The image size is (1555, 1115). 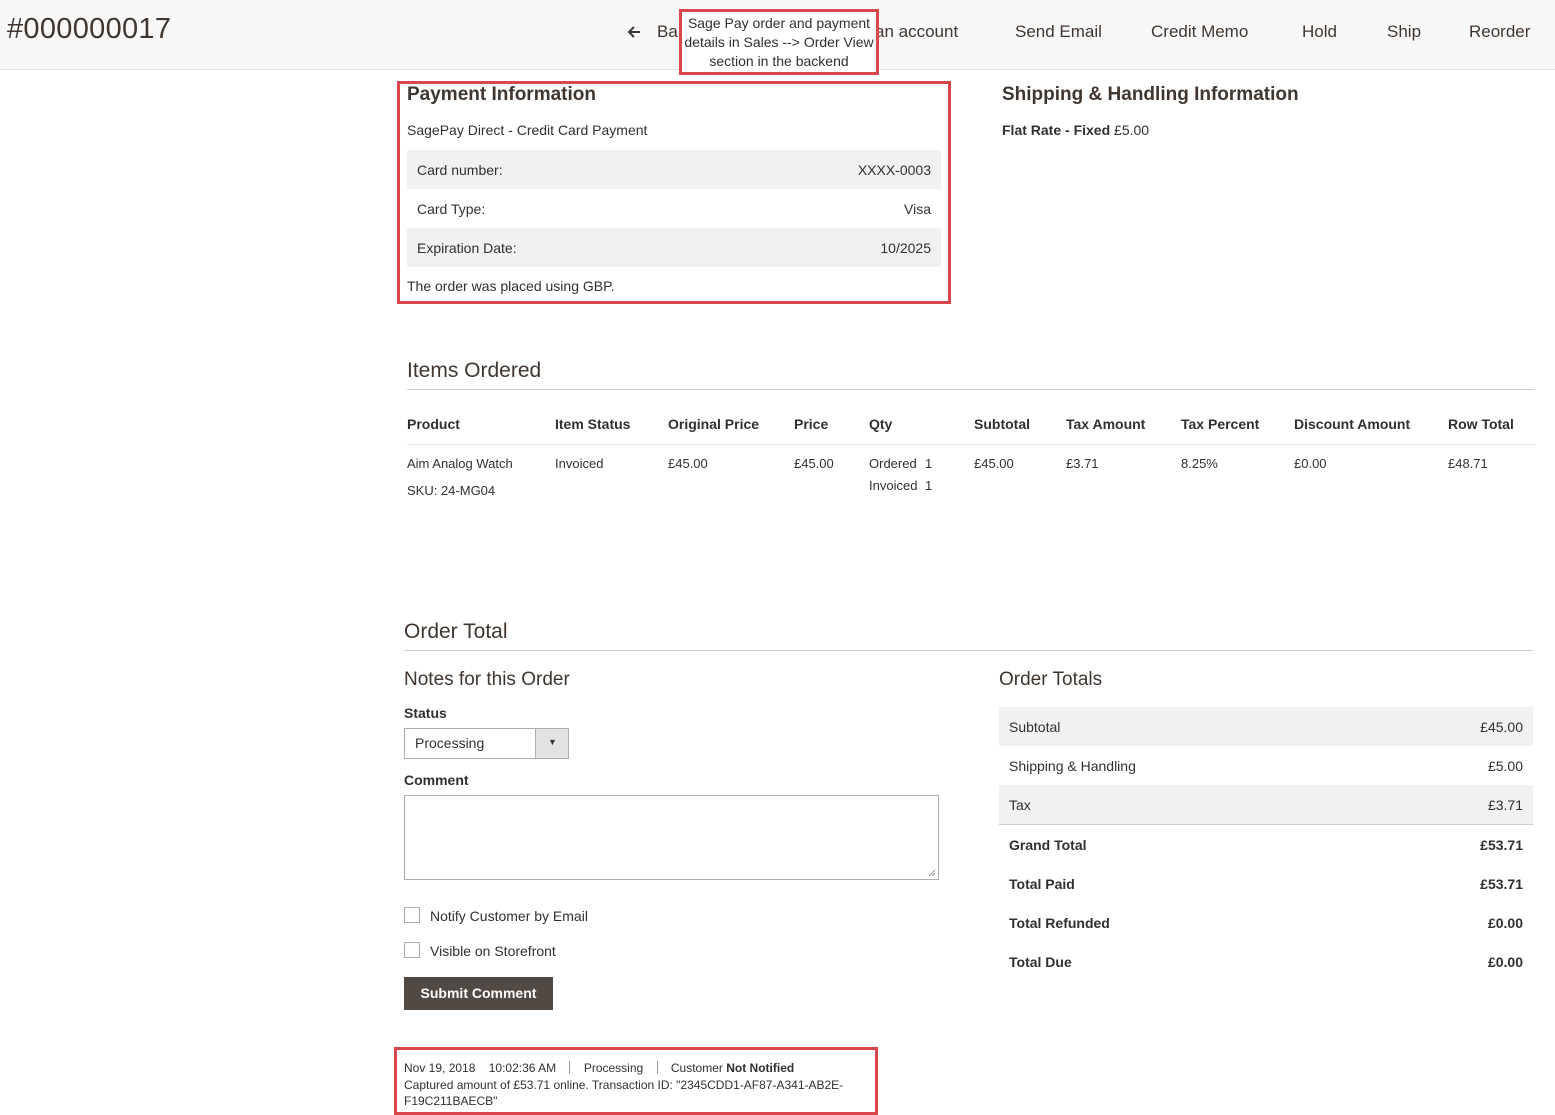 I want to click on history-date: Nov 19, 2018, so click(x=440, y=1068).